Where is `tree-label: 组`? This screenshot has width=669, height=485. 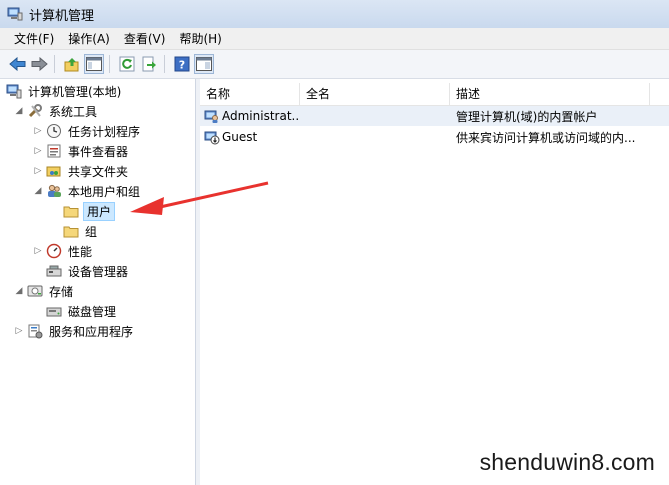
tree-label: 组 is located at coordinates (91, 231).